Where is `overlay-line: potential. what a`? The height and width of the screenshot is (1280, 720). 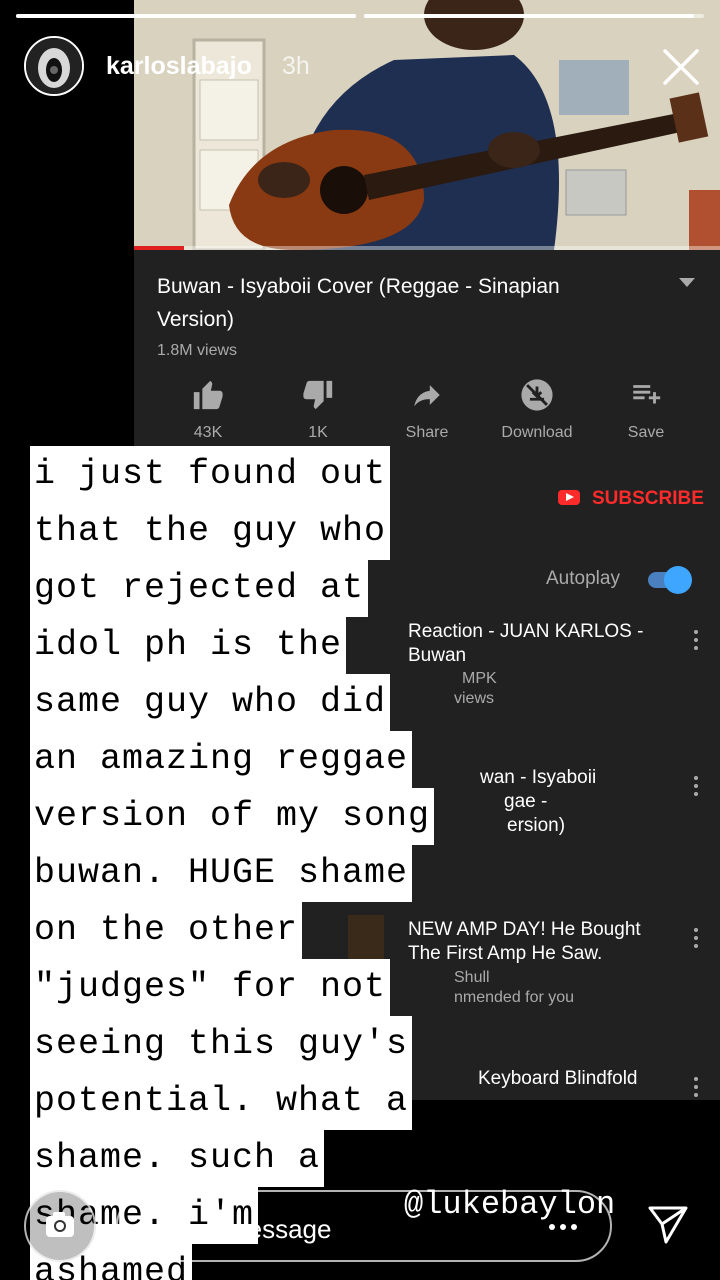
overlay-line: potential. what a is located at coordinates (280, 1101).